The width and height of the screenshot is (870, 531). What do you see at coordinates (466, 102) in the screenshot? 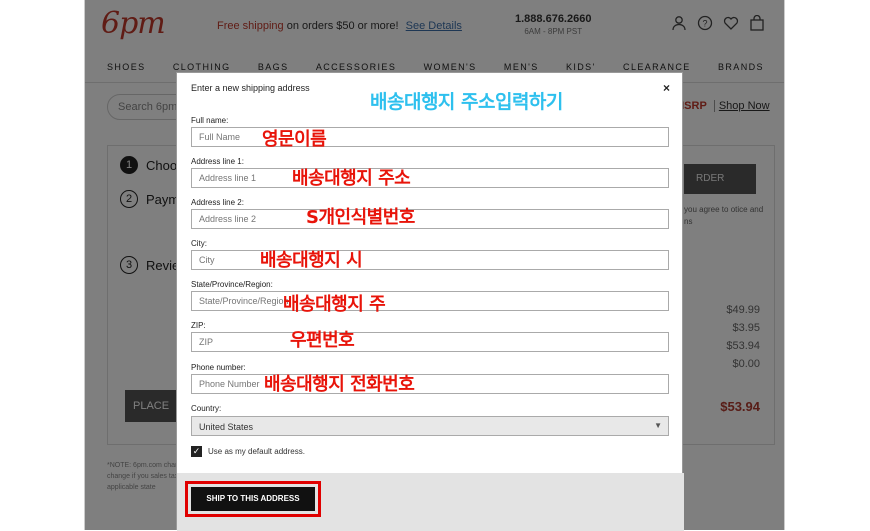
I see `annotation-title: 배송대행지 주소입력하기` at bounding box center [466, 102].